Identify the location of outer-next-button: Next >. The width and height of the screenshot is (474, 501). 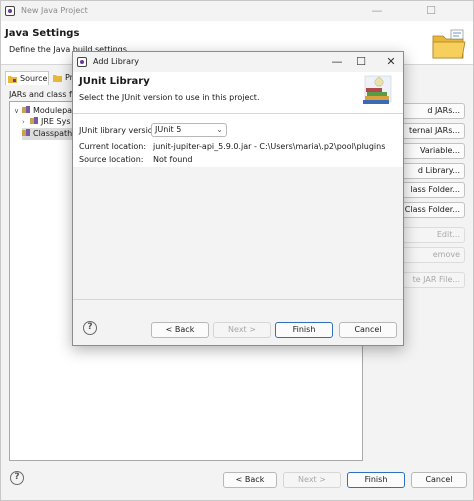
(312, 480).